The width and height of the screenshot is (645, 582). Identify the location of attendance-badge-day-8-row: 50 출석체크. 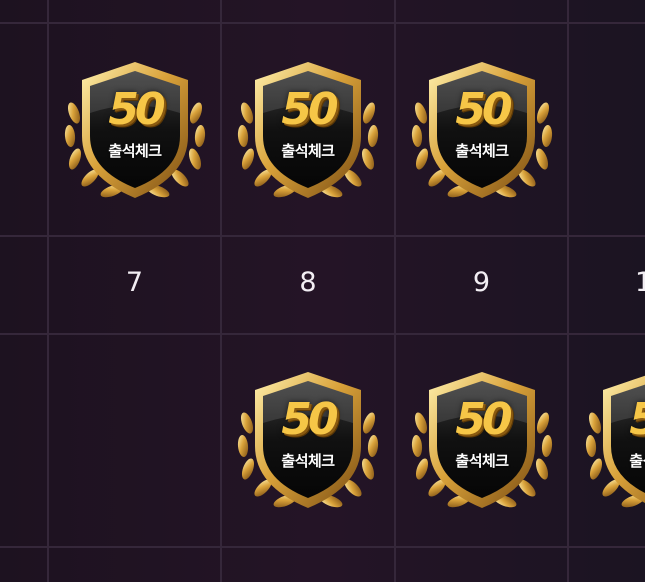
(308, 131).